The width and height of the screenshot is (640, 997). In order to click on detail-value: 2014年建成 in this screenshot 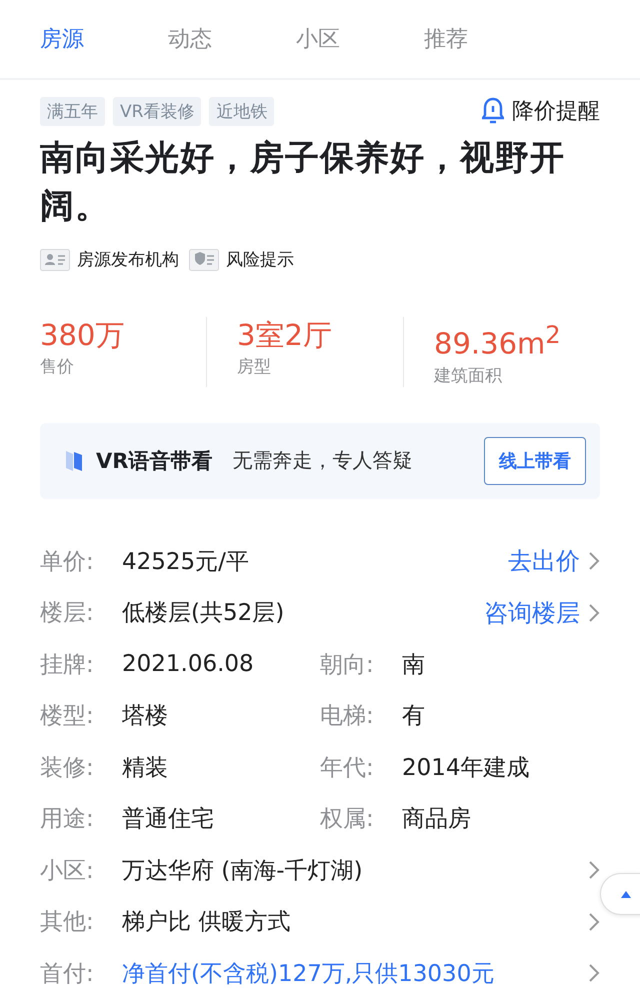, I will do `click(466, 768)`.